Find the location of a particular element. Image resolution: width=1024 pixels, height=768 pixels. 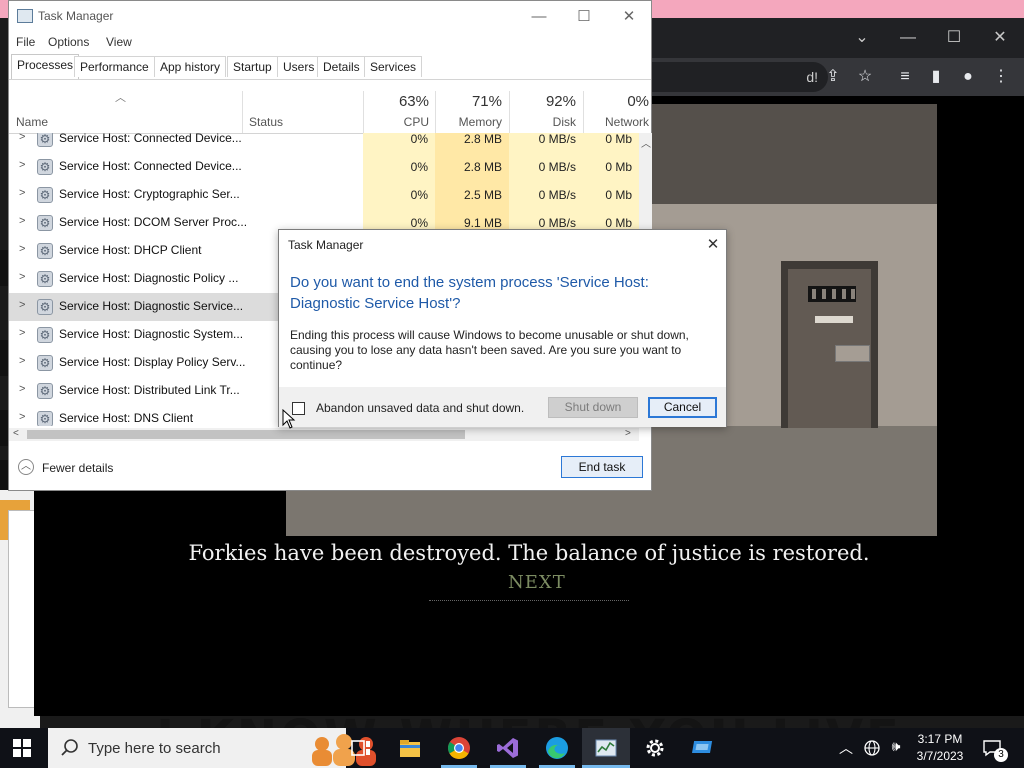

cancel-button: Cancel is located at coordinates (682, 407).